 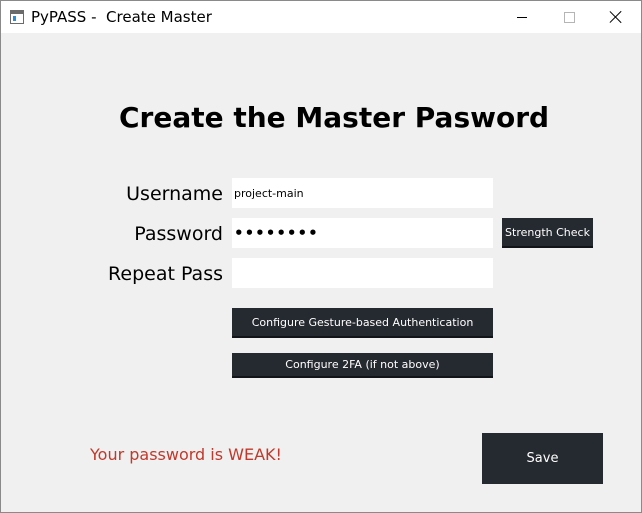 I want to click on password-label: Password, so click(x=178, y=234).